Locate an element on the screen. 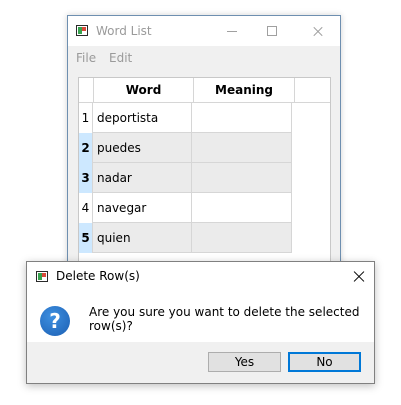 The image size is (401, 405). cell-word: deportista is located at coordinates (142, 118).